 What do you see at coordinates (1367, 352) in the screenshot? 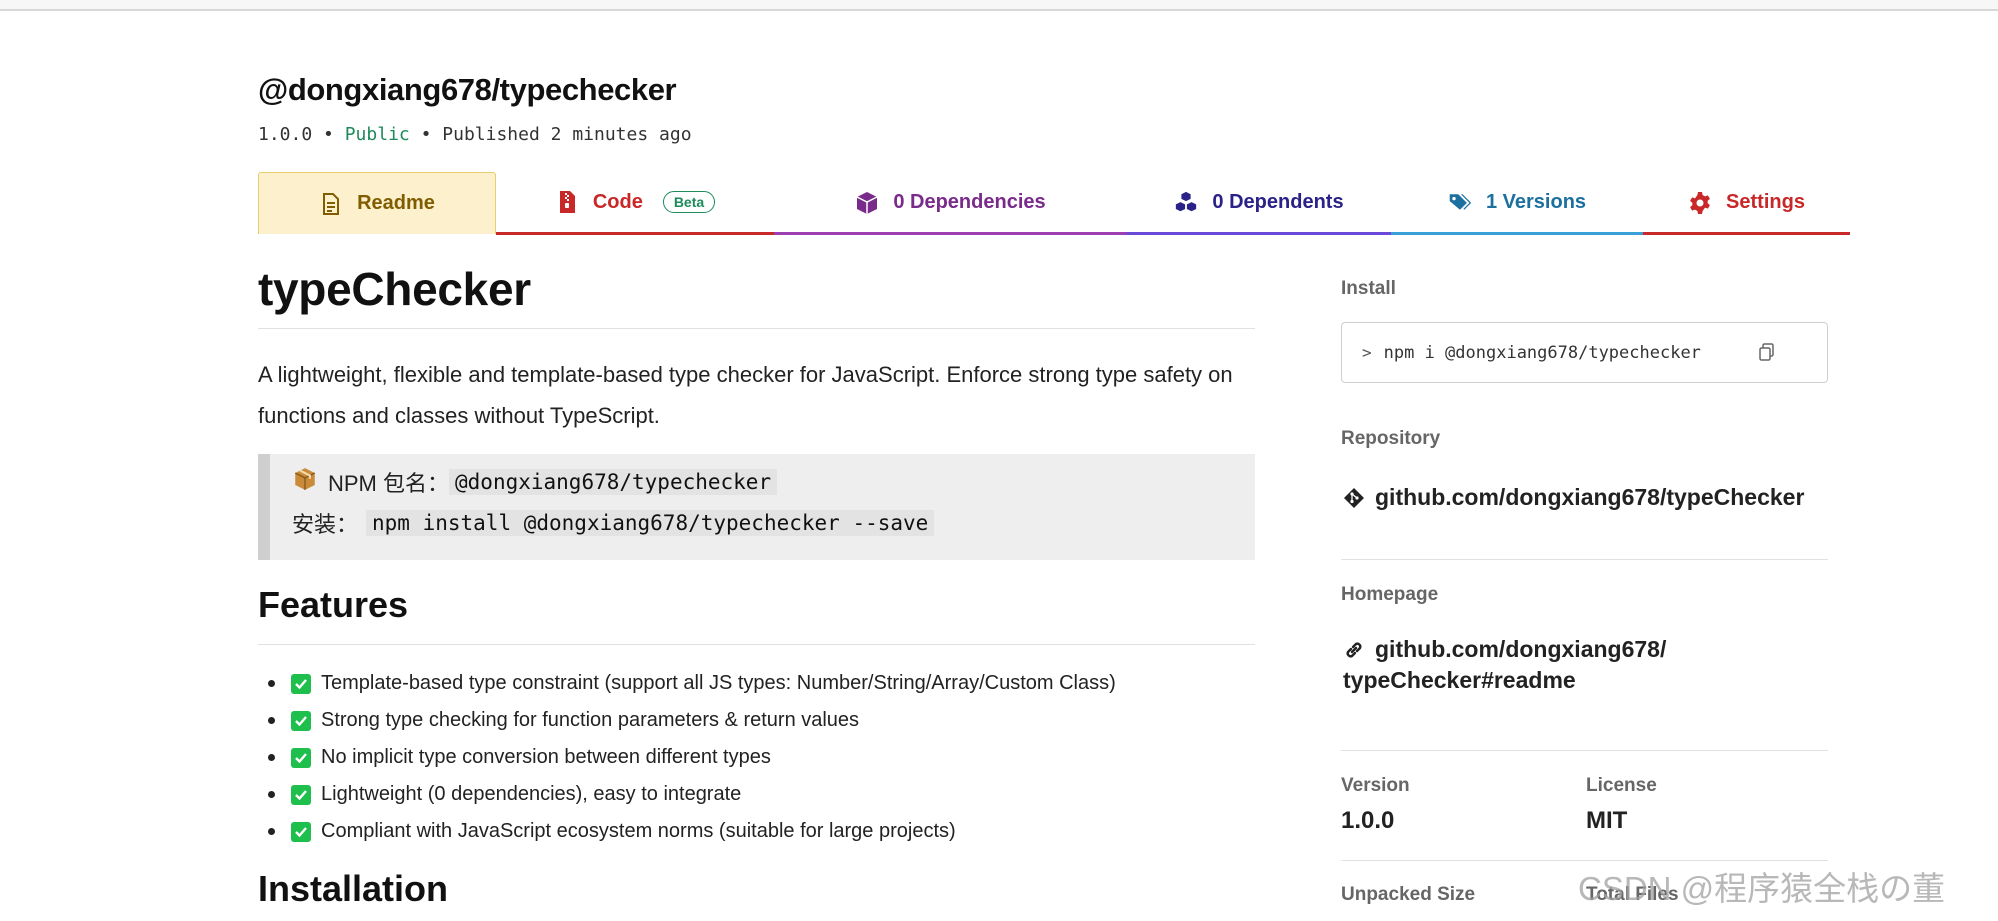
I see `prompt-icon: >` at bounding box center [1367, 352].